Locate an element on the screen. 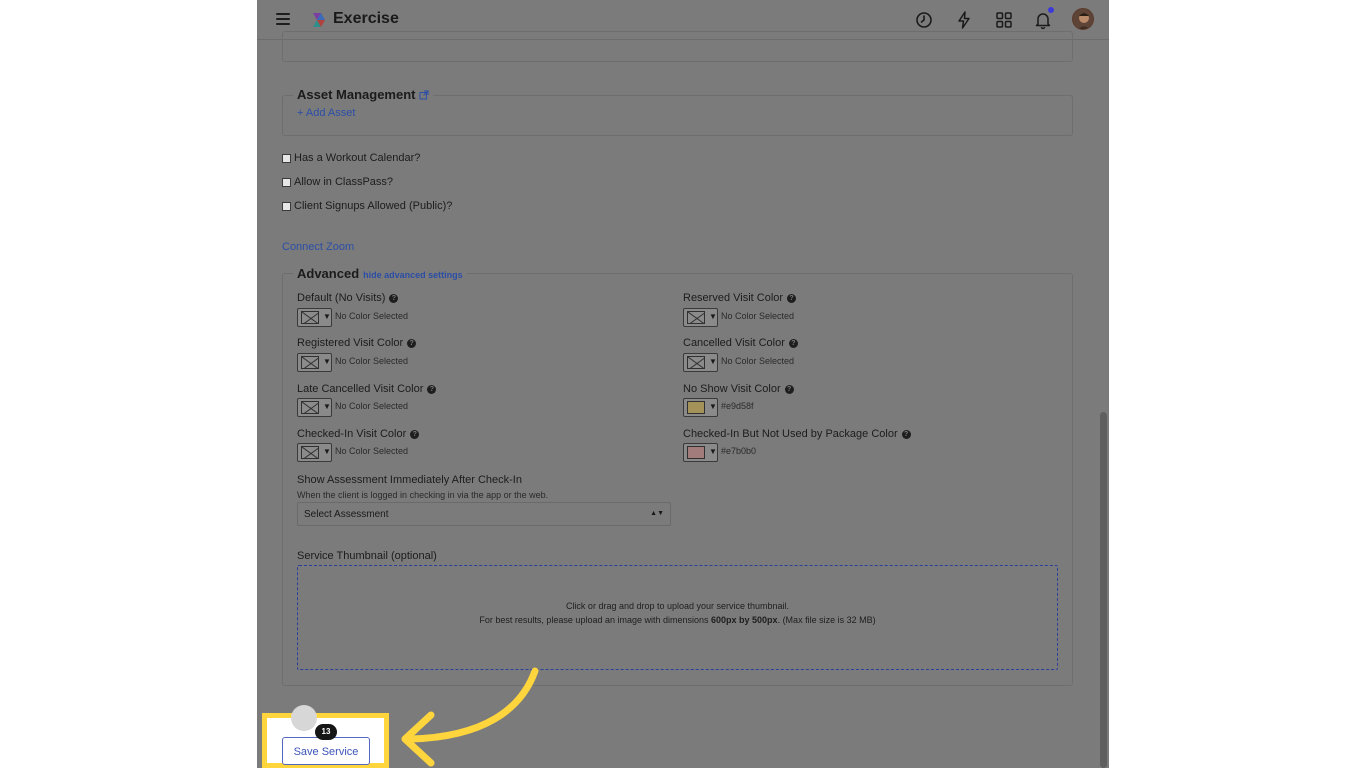 The height and width of the screenshot is (768, 1366). page-scrollbar is located at coordinates (1103, 590).